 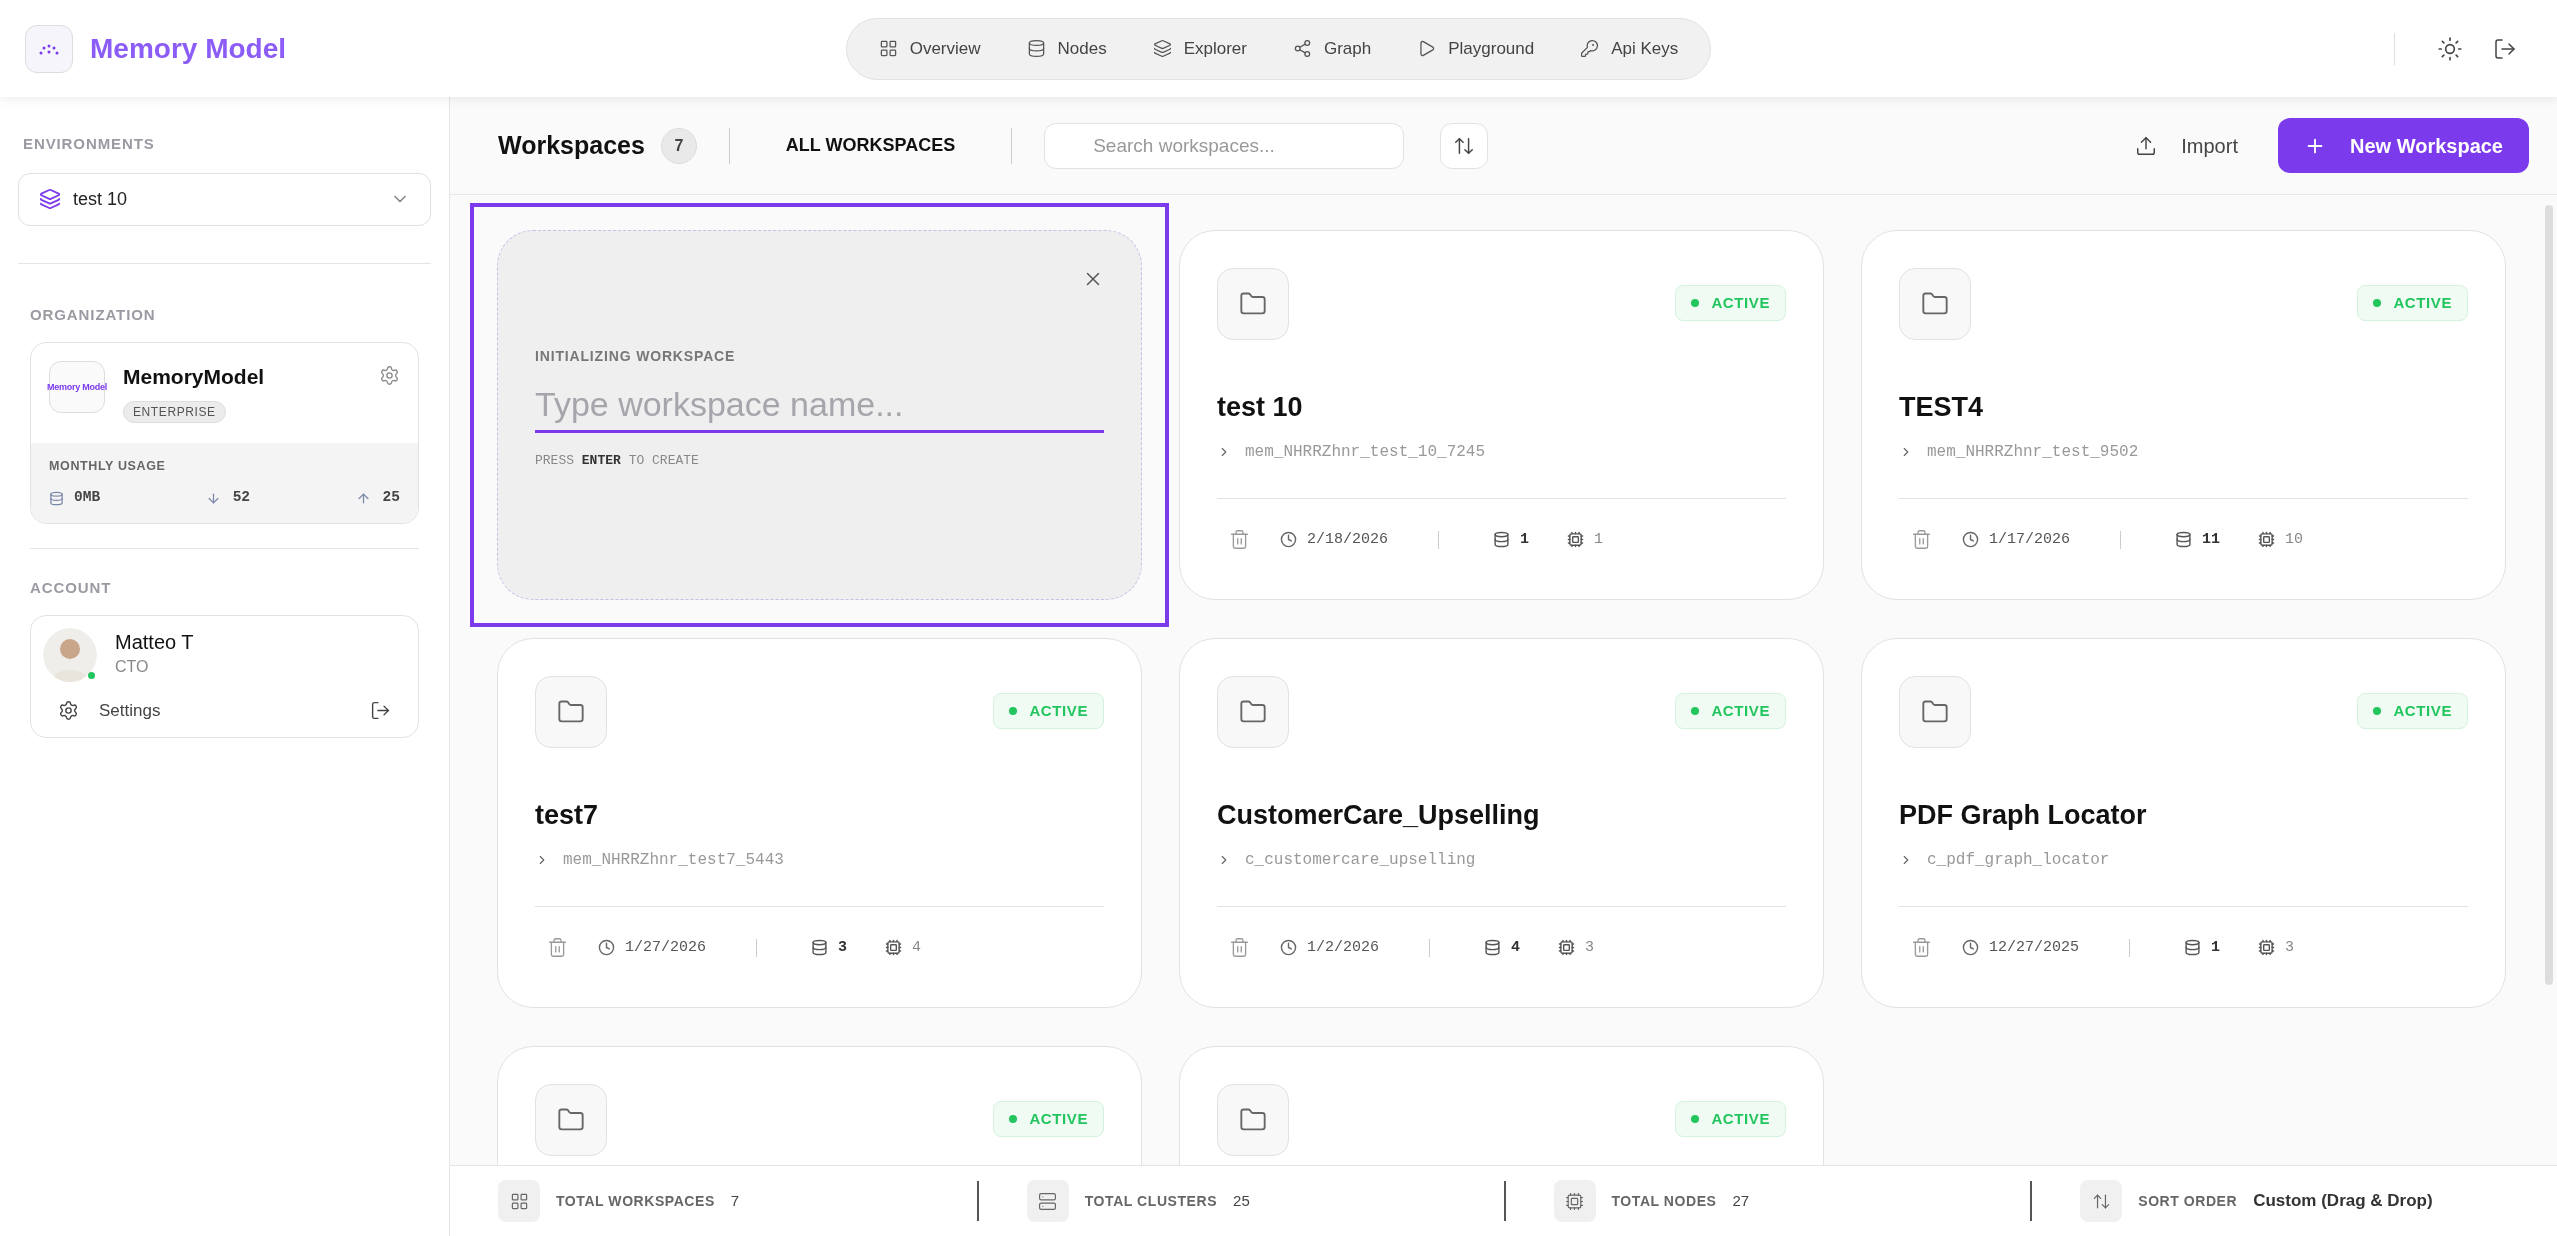 What do you see at coordinates (1365, 452) in the screenshot?
I see `workspace-slug: mem_NHRRZhnr_test_10_7245` at bounding box center [1365, 452].